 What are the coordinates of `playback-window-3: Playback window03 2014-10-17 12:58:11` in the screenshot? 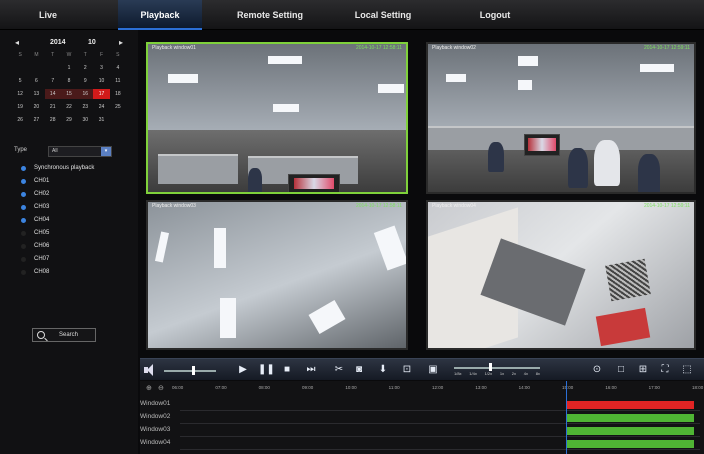 It's located at (277, 275).